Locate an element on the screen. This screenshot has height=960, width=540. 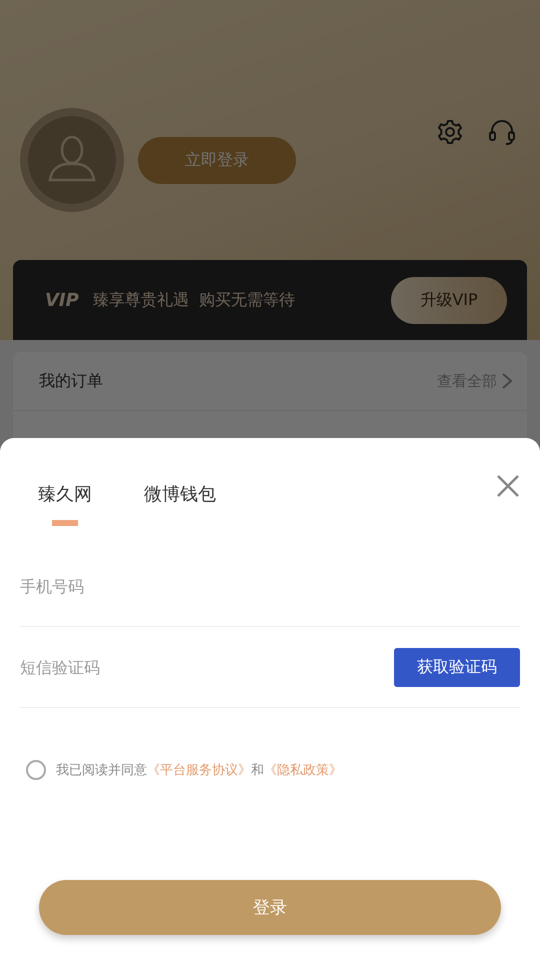
login-submit-button: 登录 is located at coordinates (270, 907).